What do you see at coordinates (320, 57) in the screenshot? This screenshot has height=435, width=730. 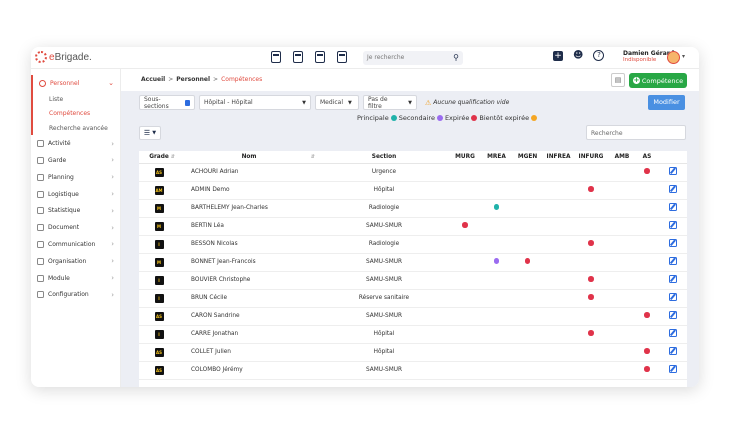 I see `calendar-week-icon` at bounding box center [320, 57].